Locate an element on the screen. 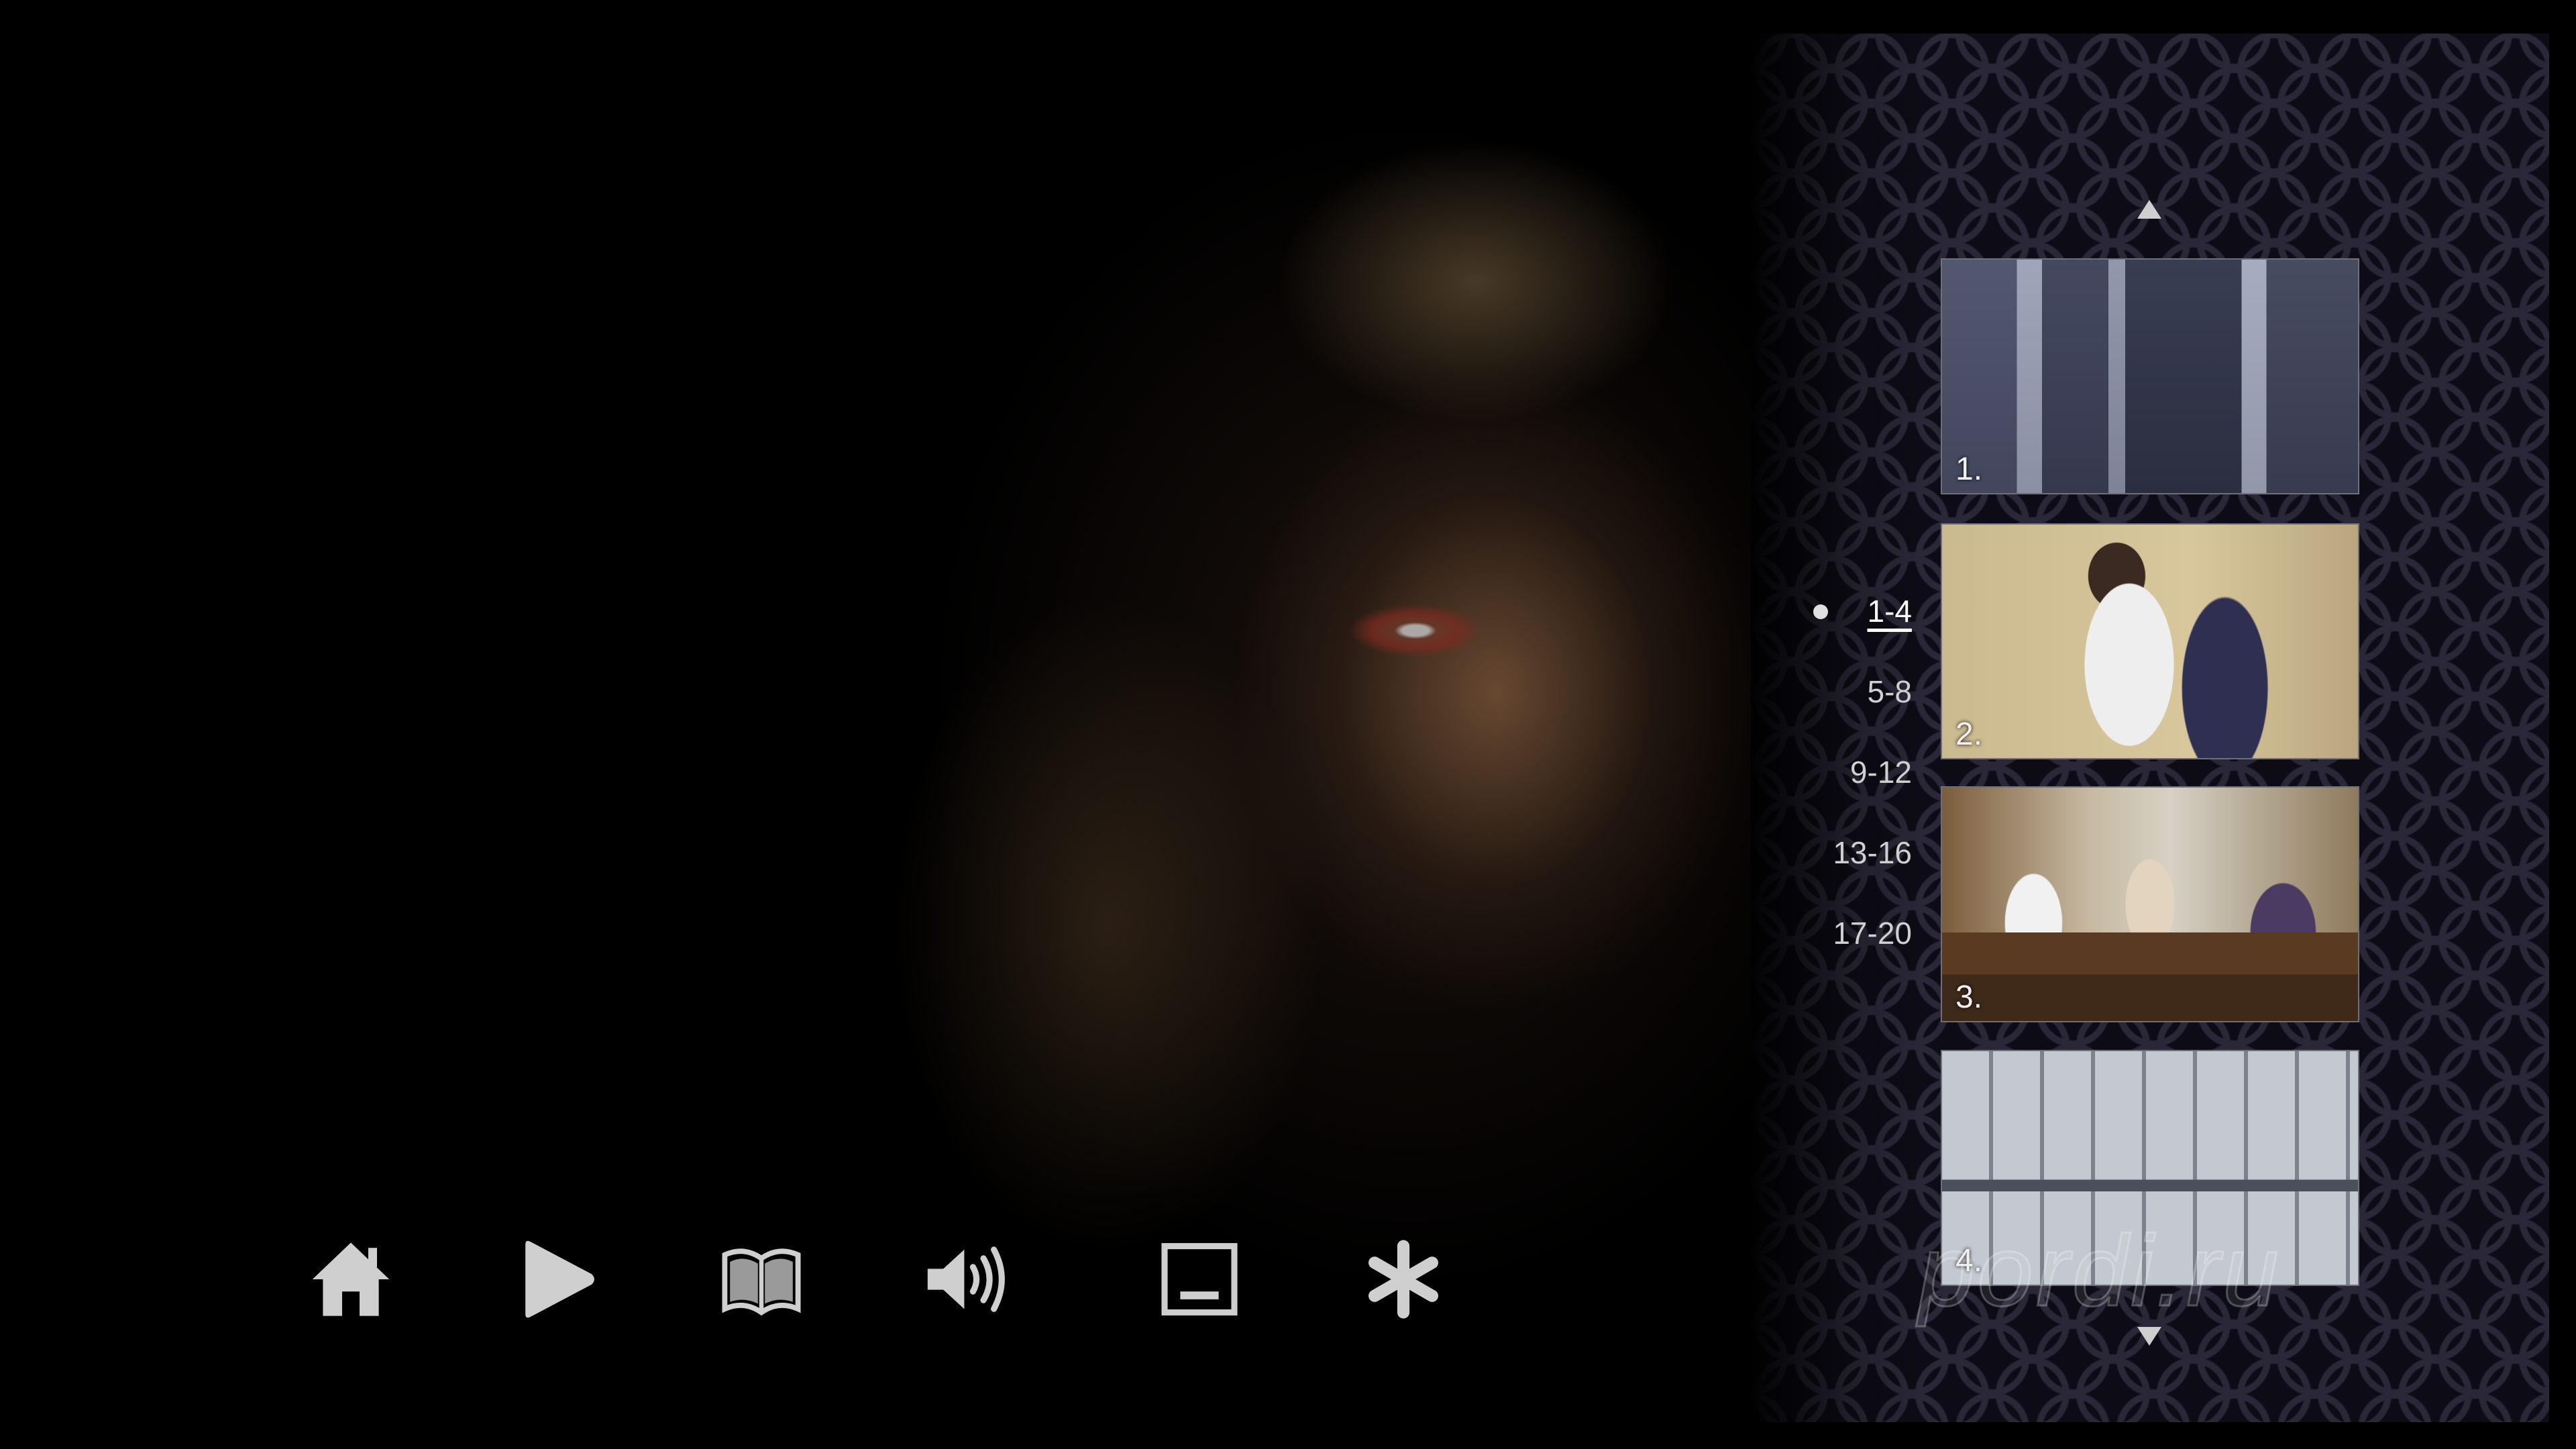  watermark: pordi.ru is located at coordinates (2100, 1271).